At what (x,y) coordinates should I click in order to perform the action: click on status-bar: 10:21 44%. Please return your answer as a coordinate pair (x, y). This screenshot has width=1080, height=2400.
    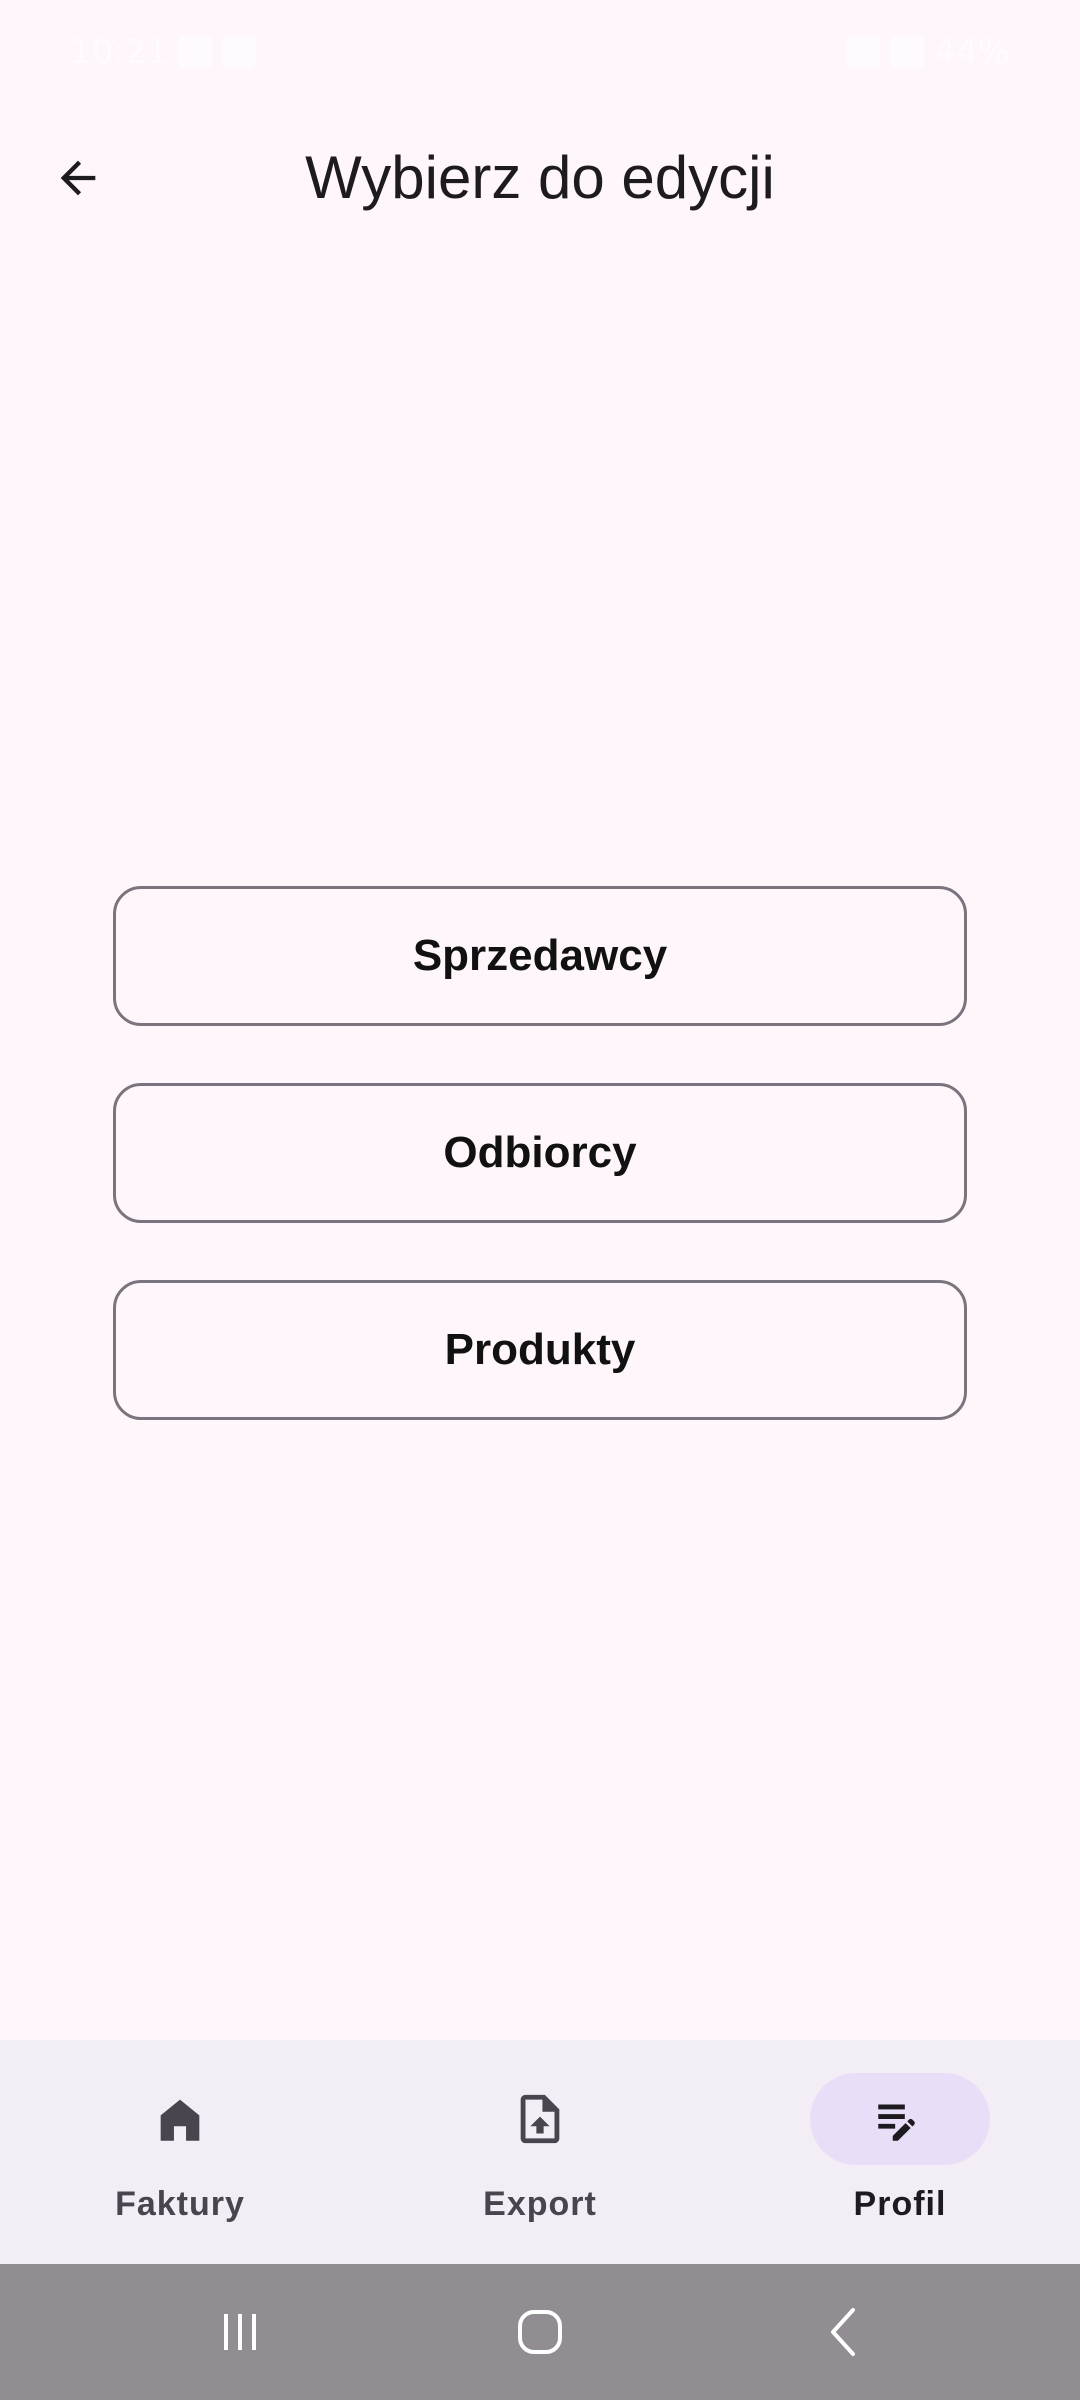
    Looking at the image, I should click on (540, 60).